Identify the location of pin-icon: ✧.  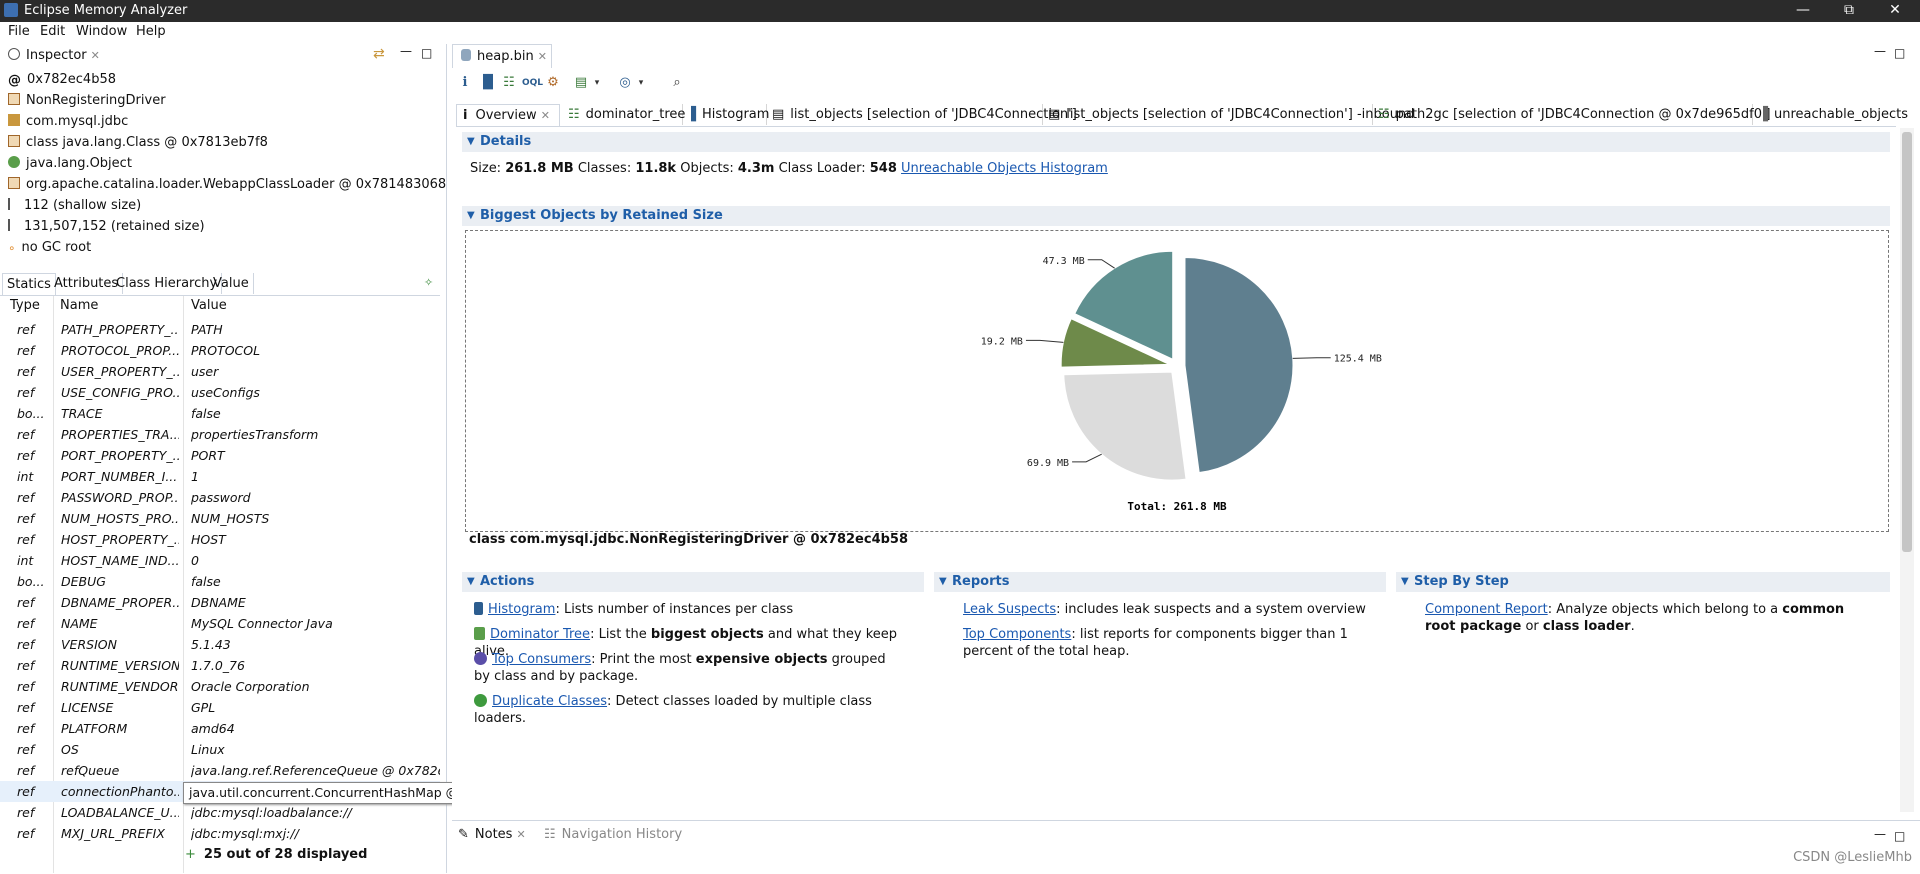
(428, 282).